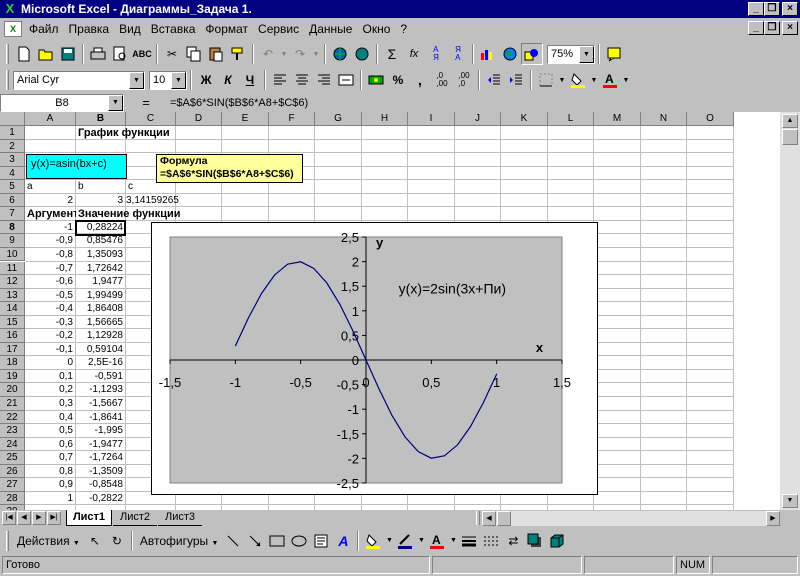  I want to click on close-button: ×, so click(790, 9).